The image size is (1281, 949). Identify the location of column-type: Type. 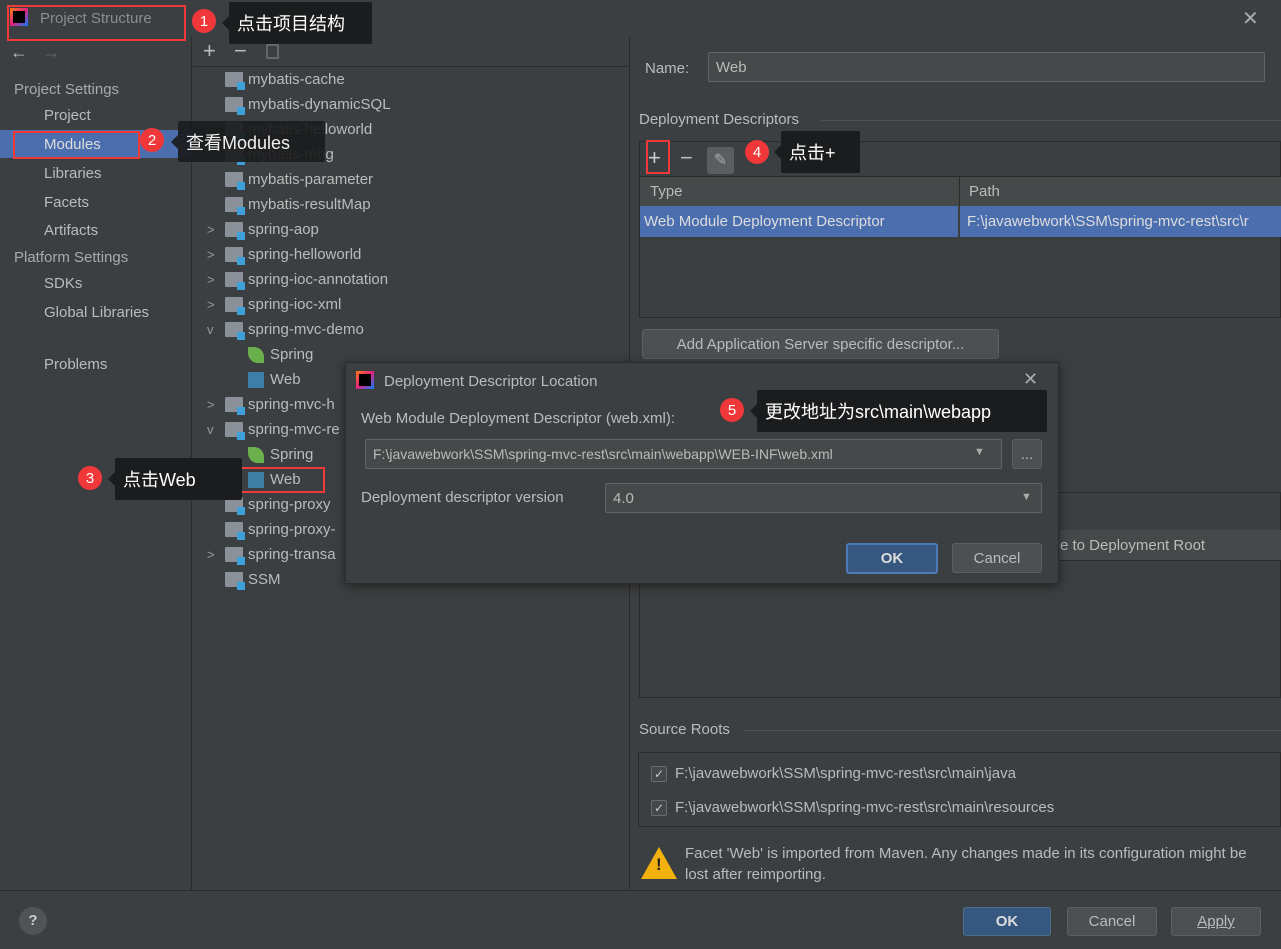
(666, 191).